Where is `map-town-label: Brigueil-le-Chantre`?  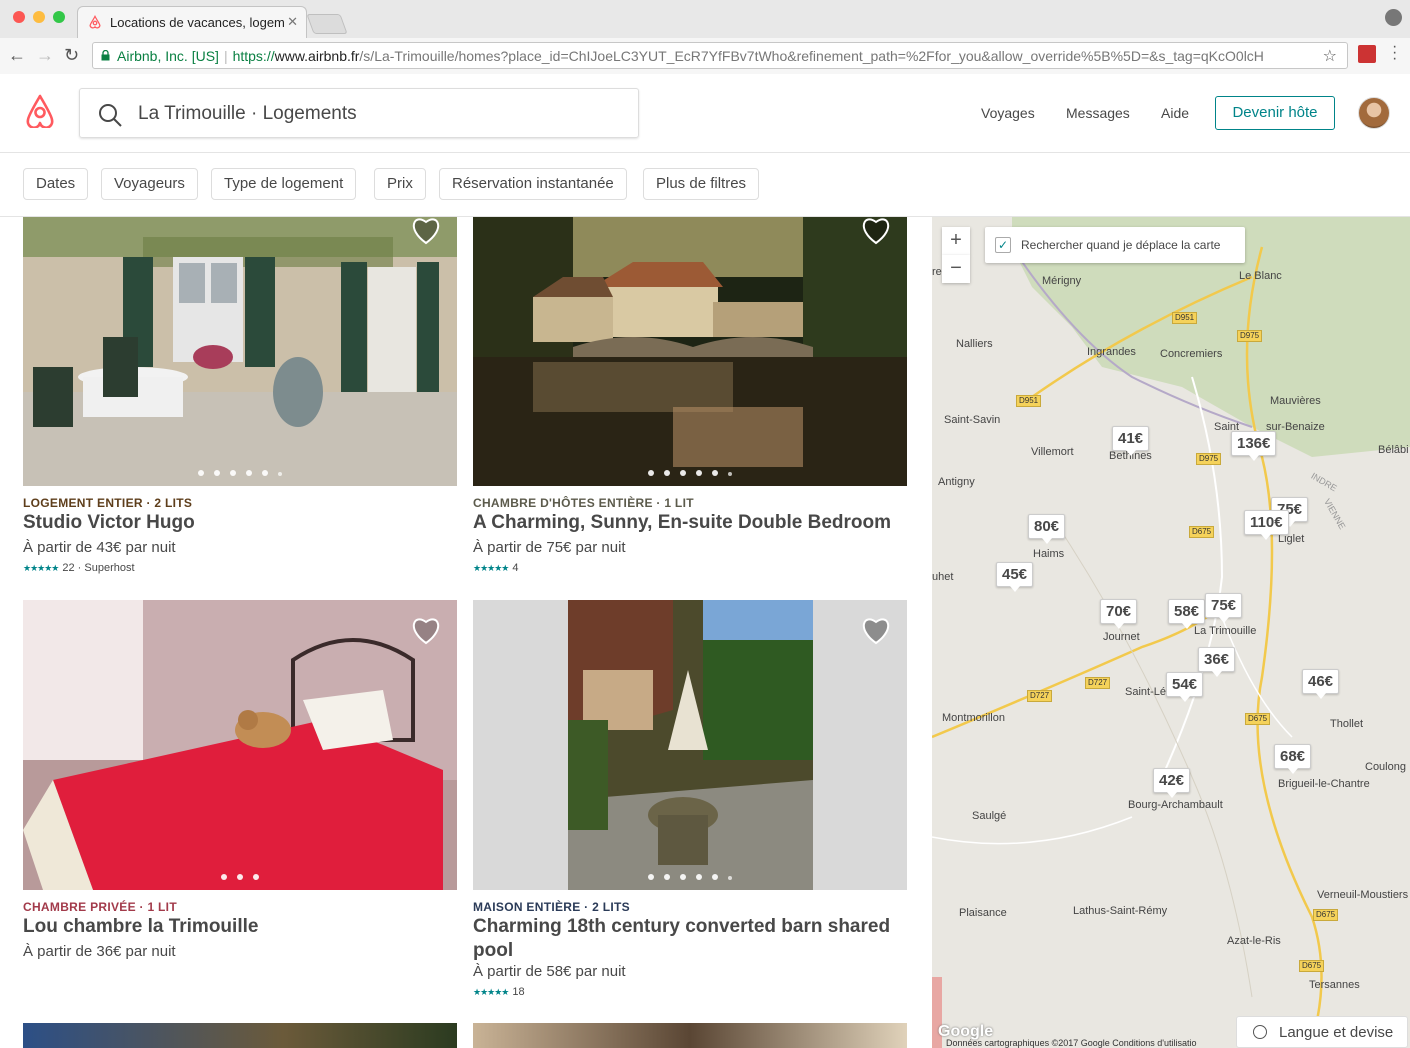
map-town-label: Brigueil-le-Chantre is located at coordinates (1324, 784).